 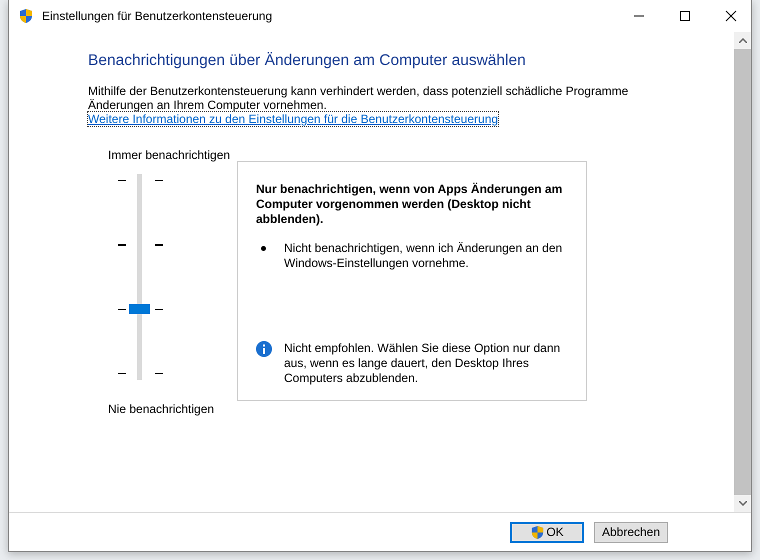 I want to click on maximize-icon, so click(x=685, y=16).